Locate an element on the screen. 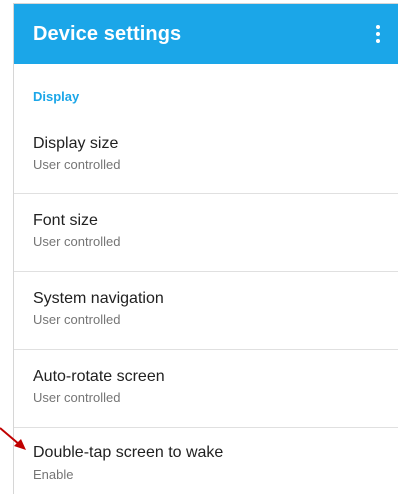  section-header-display: Display is located at coordinates (56, 96).